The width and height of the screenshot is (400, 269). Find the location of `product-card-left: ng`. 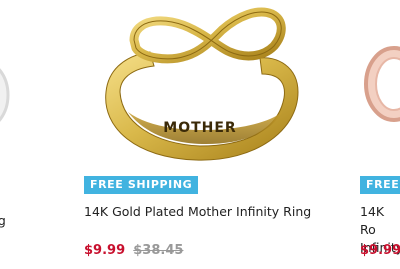

product-card-left: ng is located at coordinates (10, 134).